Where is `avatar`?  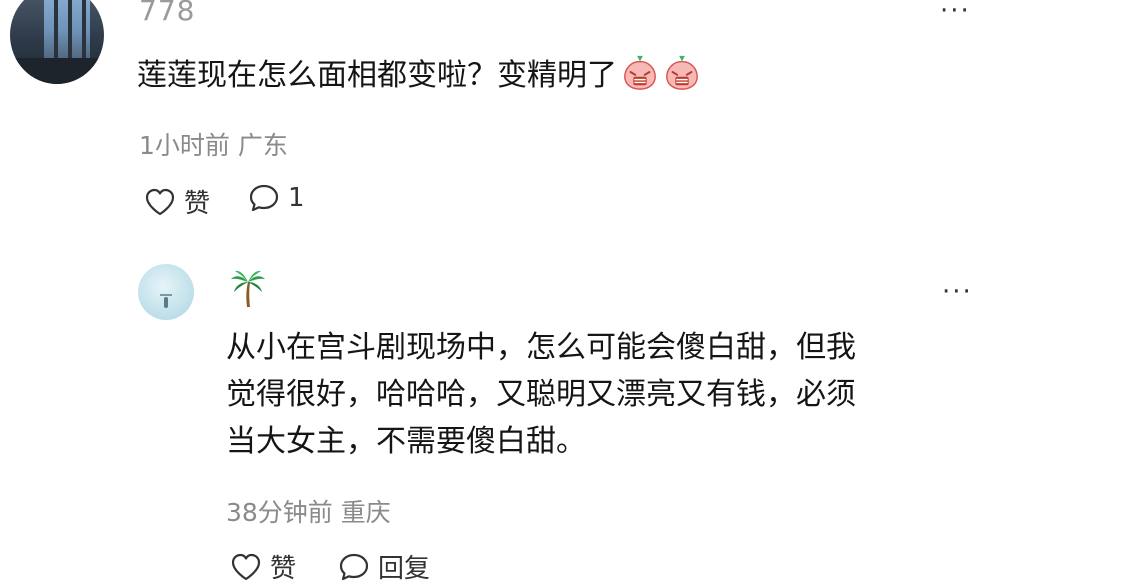 avatar is located at coordinates (57, 42).